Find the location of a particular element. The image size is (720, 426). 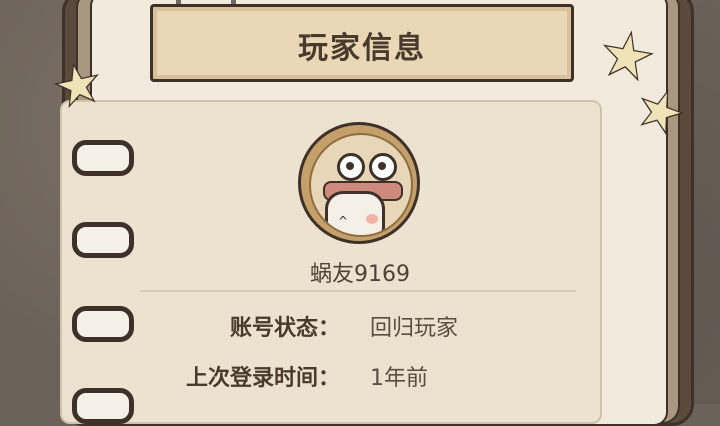

player-username: 蜗友9169 is located at coordinates (360, 274).